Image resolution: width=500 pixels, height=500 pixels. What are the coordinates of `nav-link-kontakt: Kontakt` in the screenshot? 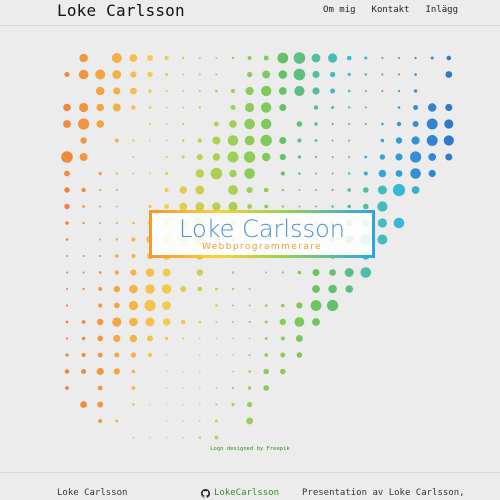 It's located at (391, 10).